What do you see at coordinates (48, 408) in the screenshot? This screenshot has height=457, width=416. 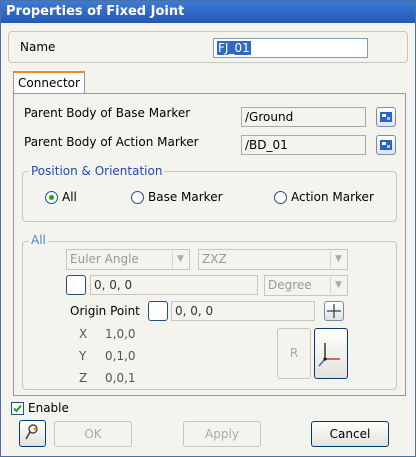 I see `enable-label: Enable` at bounding box center [48, 408].